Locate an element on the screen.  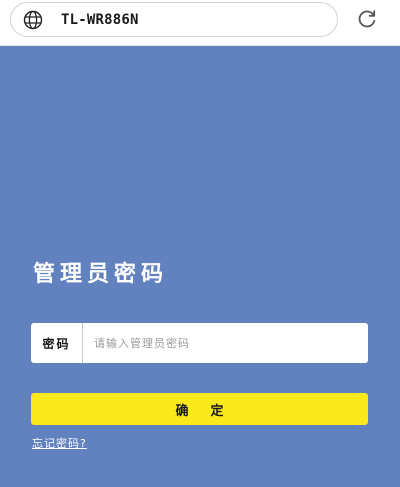
password-input is located at coordinates (225, 343).